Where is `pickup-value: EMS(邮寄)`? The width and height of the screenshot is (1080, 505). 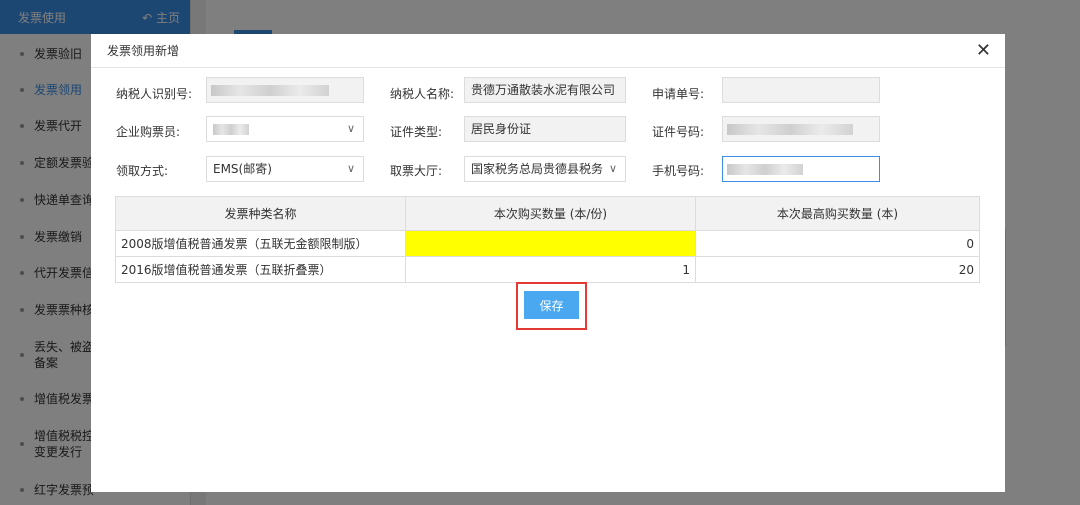
pickup-value: EMS(邮寄) is located at coordinates (242, 169).